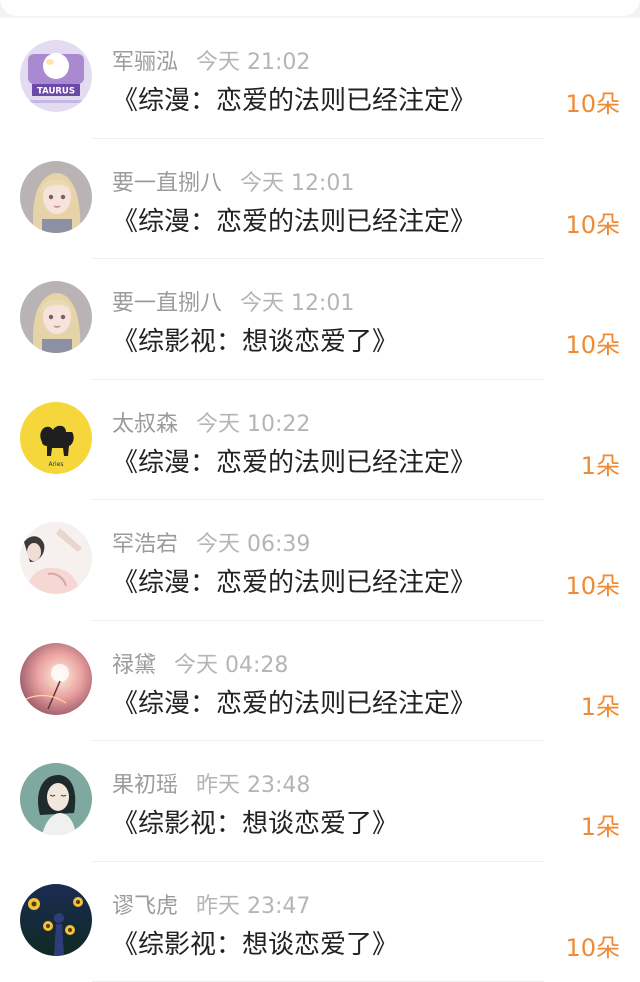  I want to click on timestamp: 今天 21:02, so click(253, 62).